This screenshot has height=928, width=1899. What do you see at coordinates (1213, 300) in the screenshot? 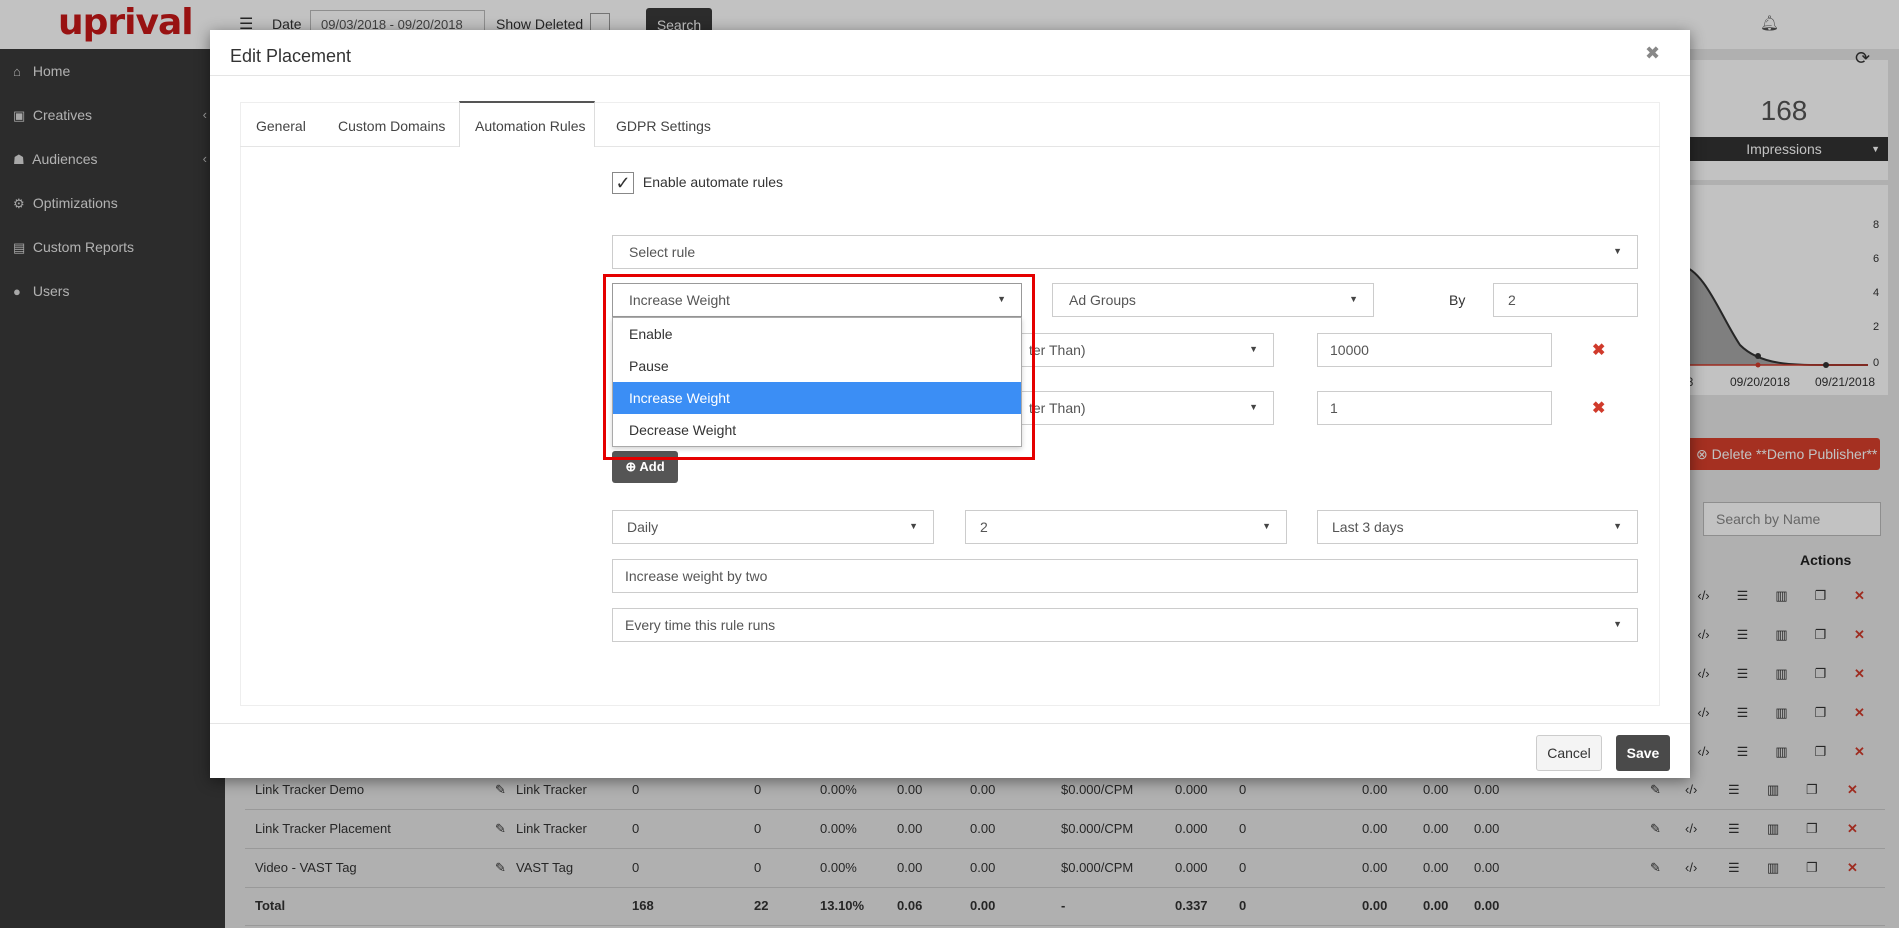
I see `action-target-select: Ad Groups ▼` at bounding box center [1213, 300].